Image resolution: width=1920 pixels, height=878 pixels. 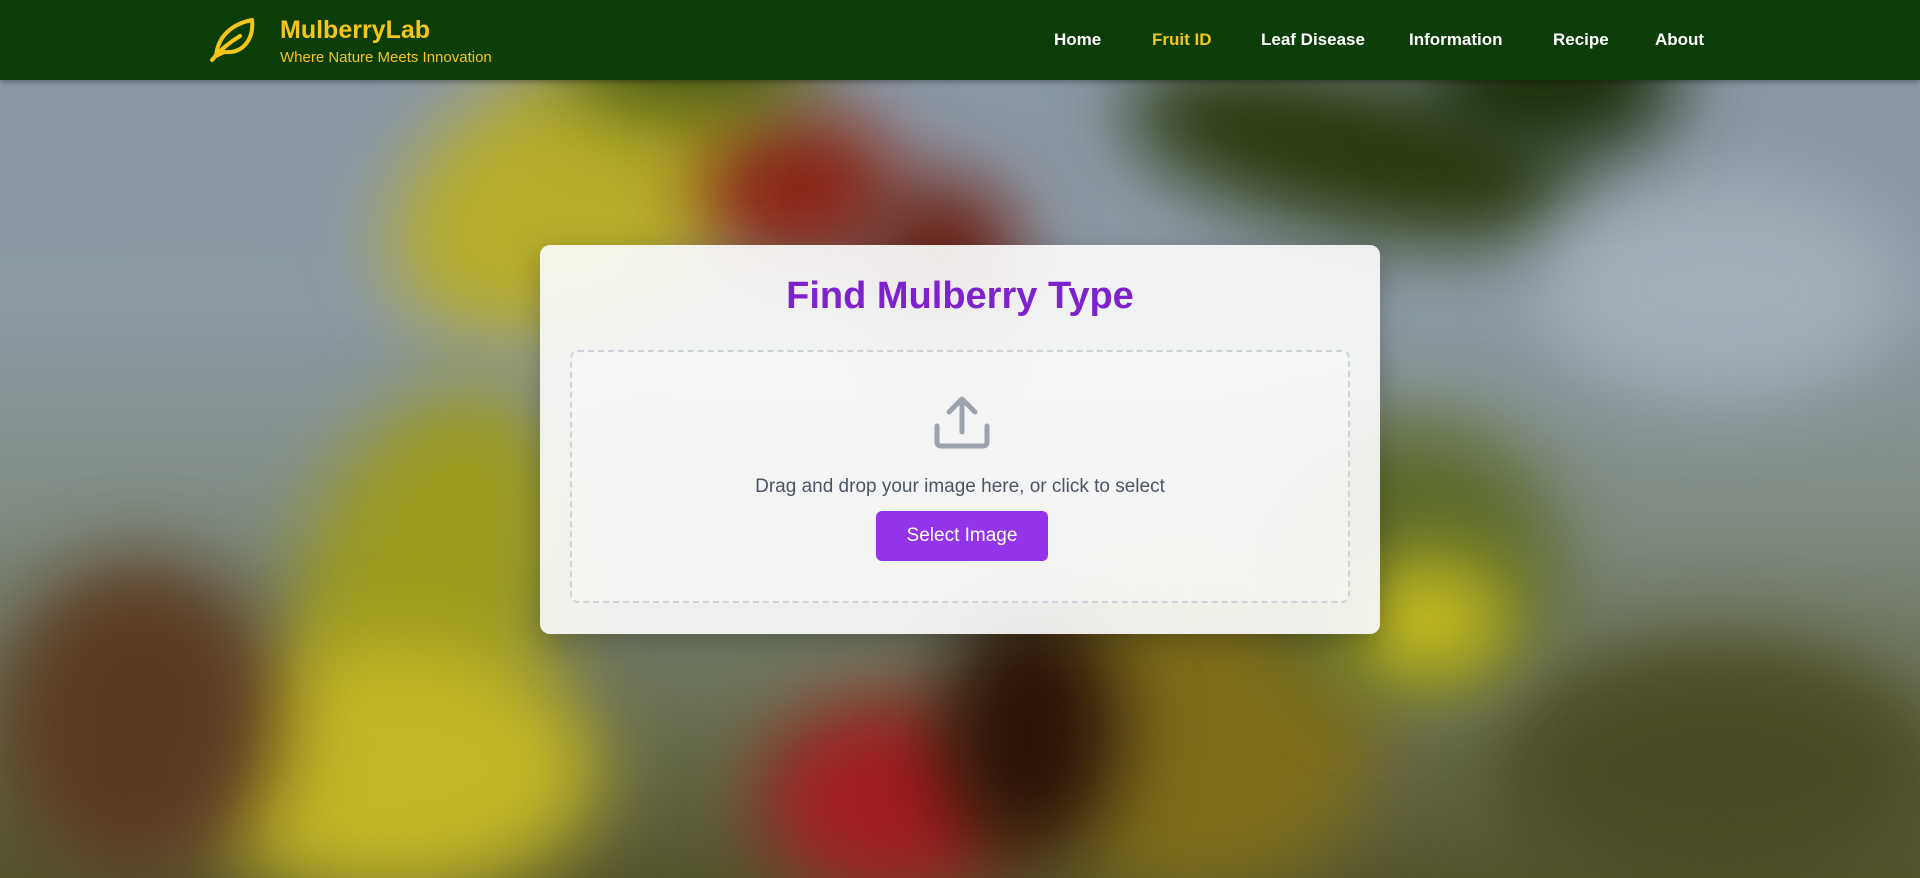 What do you see at coordinates (962, 422) in the screenshot?
I see `upload-icon` at bounding box center [962, 422].